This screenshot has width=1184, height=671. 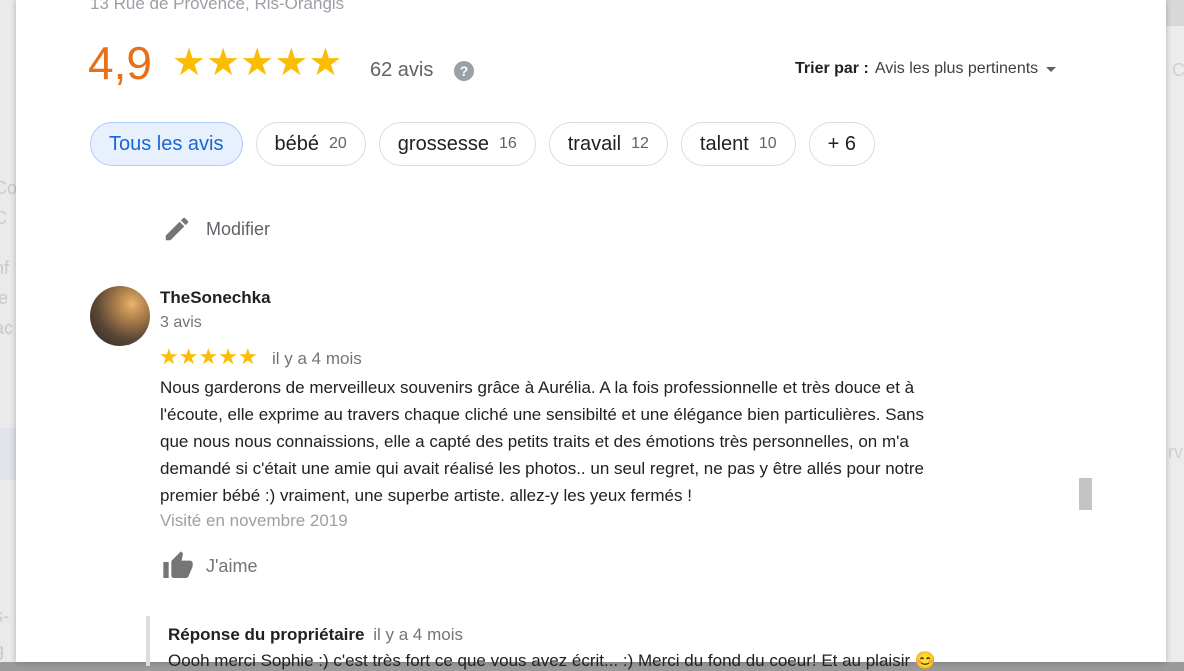 What do you see at coordinates (266, 634) in the screenshot?
I see `owner-reply-title: Réponse du propriétaire` at bounding box center [266, 634].